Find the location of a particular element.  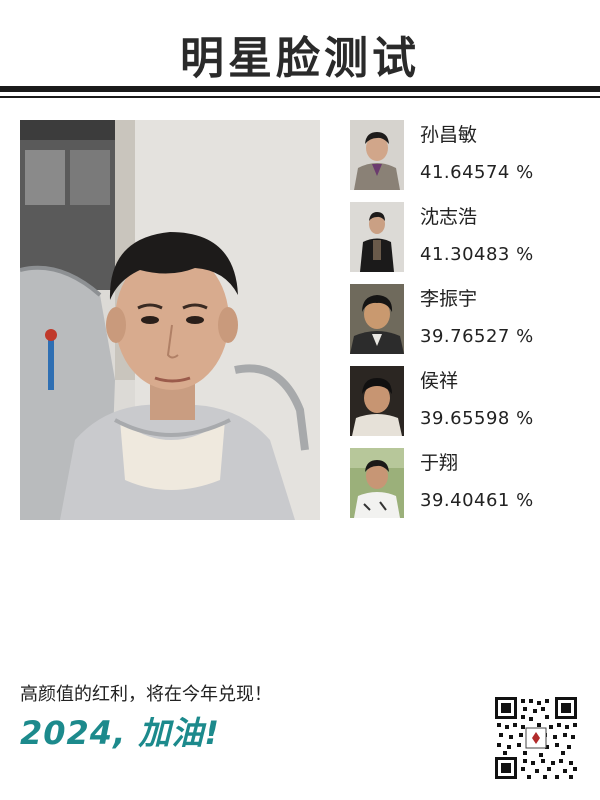

match-percent: 41.30483 % is located at coordinates (477, 254).